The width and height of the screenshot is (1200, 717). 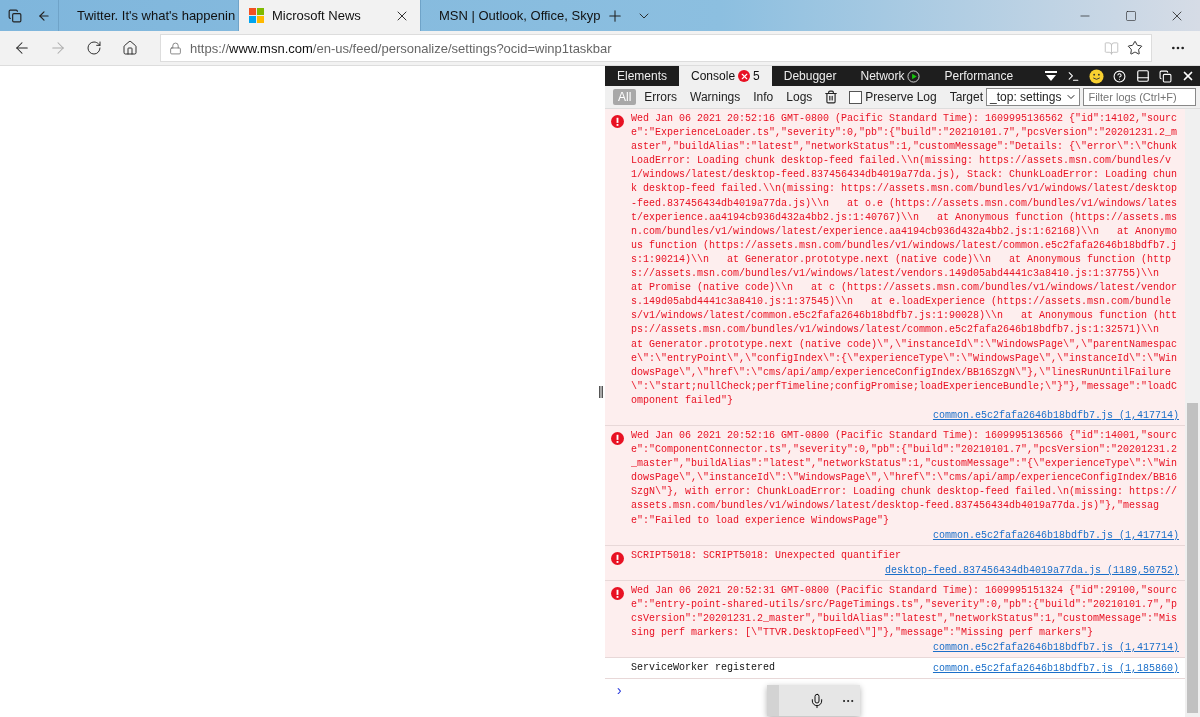 What do you see at coordinates (831, 97) in the screenshot?
I see `trash-icon` at bounding box center [831, 97].